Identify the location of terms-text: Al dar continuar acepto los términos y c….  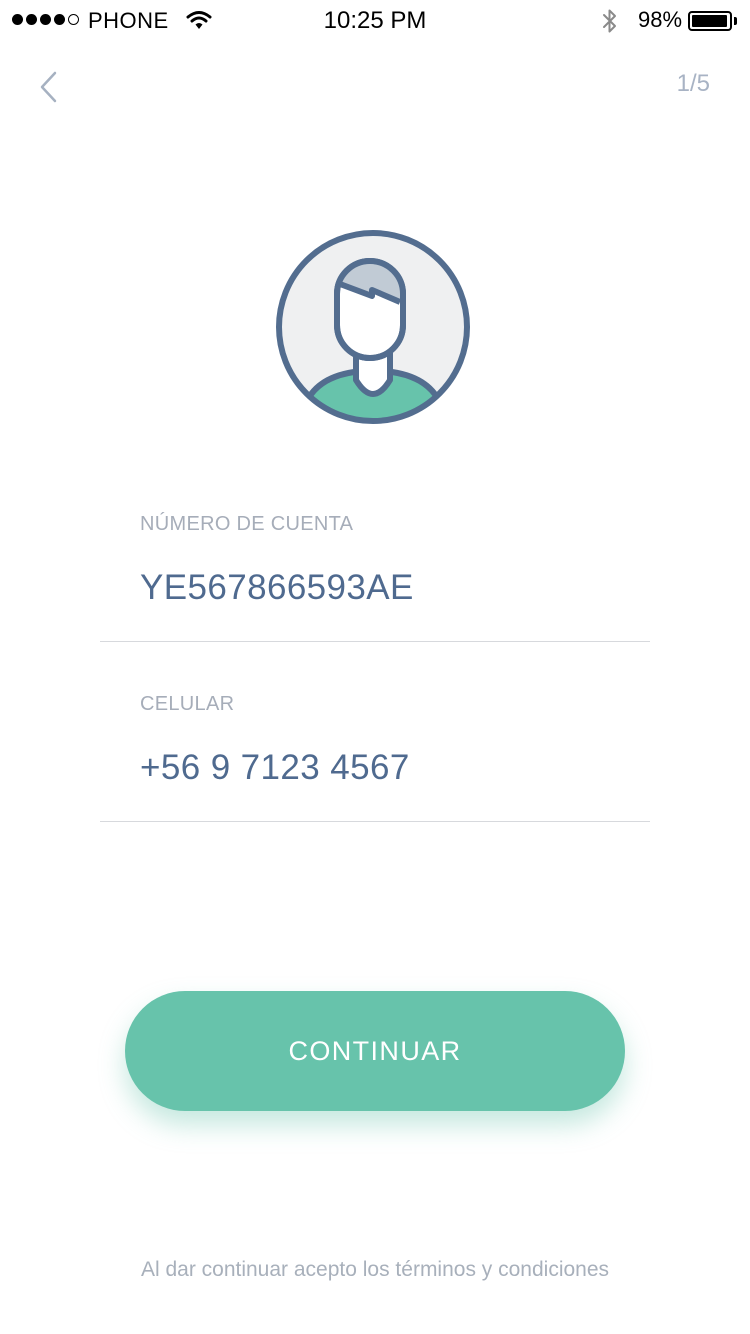
(375, 1270).